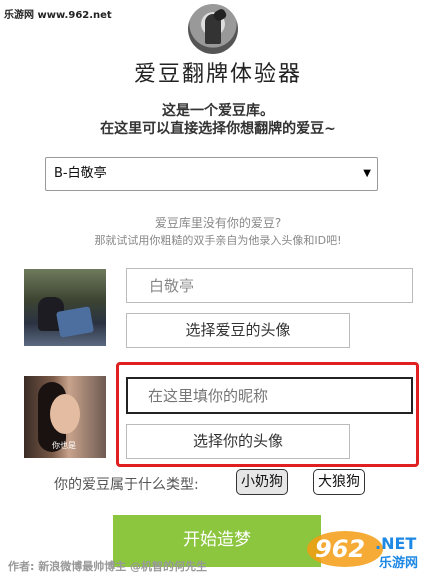 The width and height of the screenshot is (436, 574). Describe the element at coordinates (218, 240) in the screenshot. I see `hint-line-2: 那就试试用你粗糙的双手亲自为他录入头像和ID吧!` at that location.